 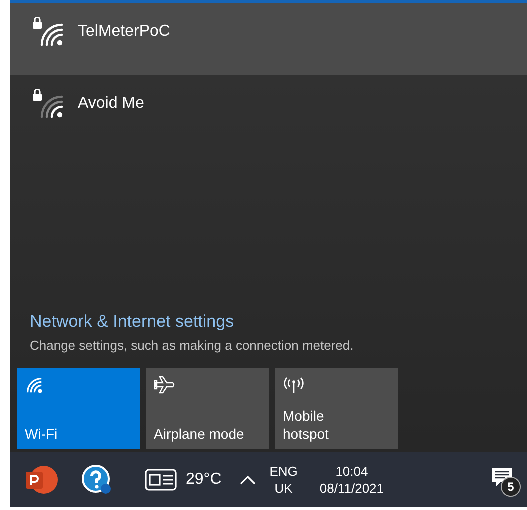 What do you see at coordinates (268, 101) in the screenshot?
I see `network-item: Avoid Me` at bounding box center [268, 101].